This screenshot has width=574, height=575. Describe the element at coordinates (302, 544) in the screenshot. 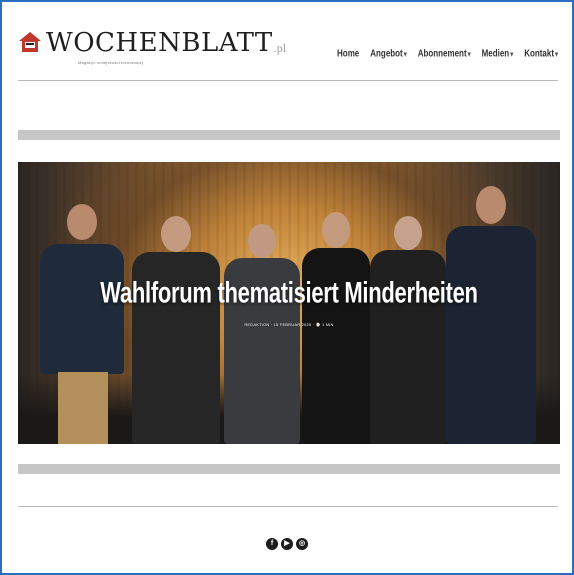

I see `instagram-icon: ◎` at that location.